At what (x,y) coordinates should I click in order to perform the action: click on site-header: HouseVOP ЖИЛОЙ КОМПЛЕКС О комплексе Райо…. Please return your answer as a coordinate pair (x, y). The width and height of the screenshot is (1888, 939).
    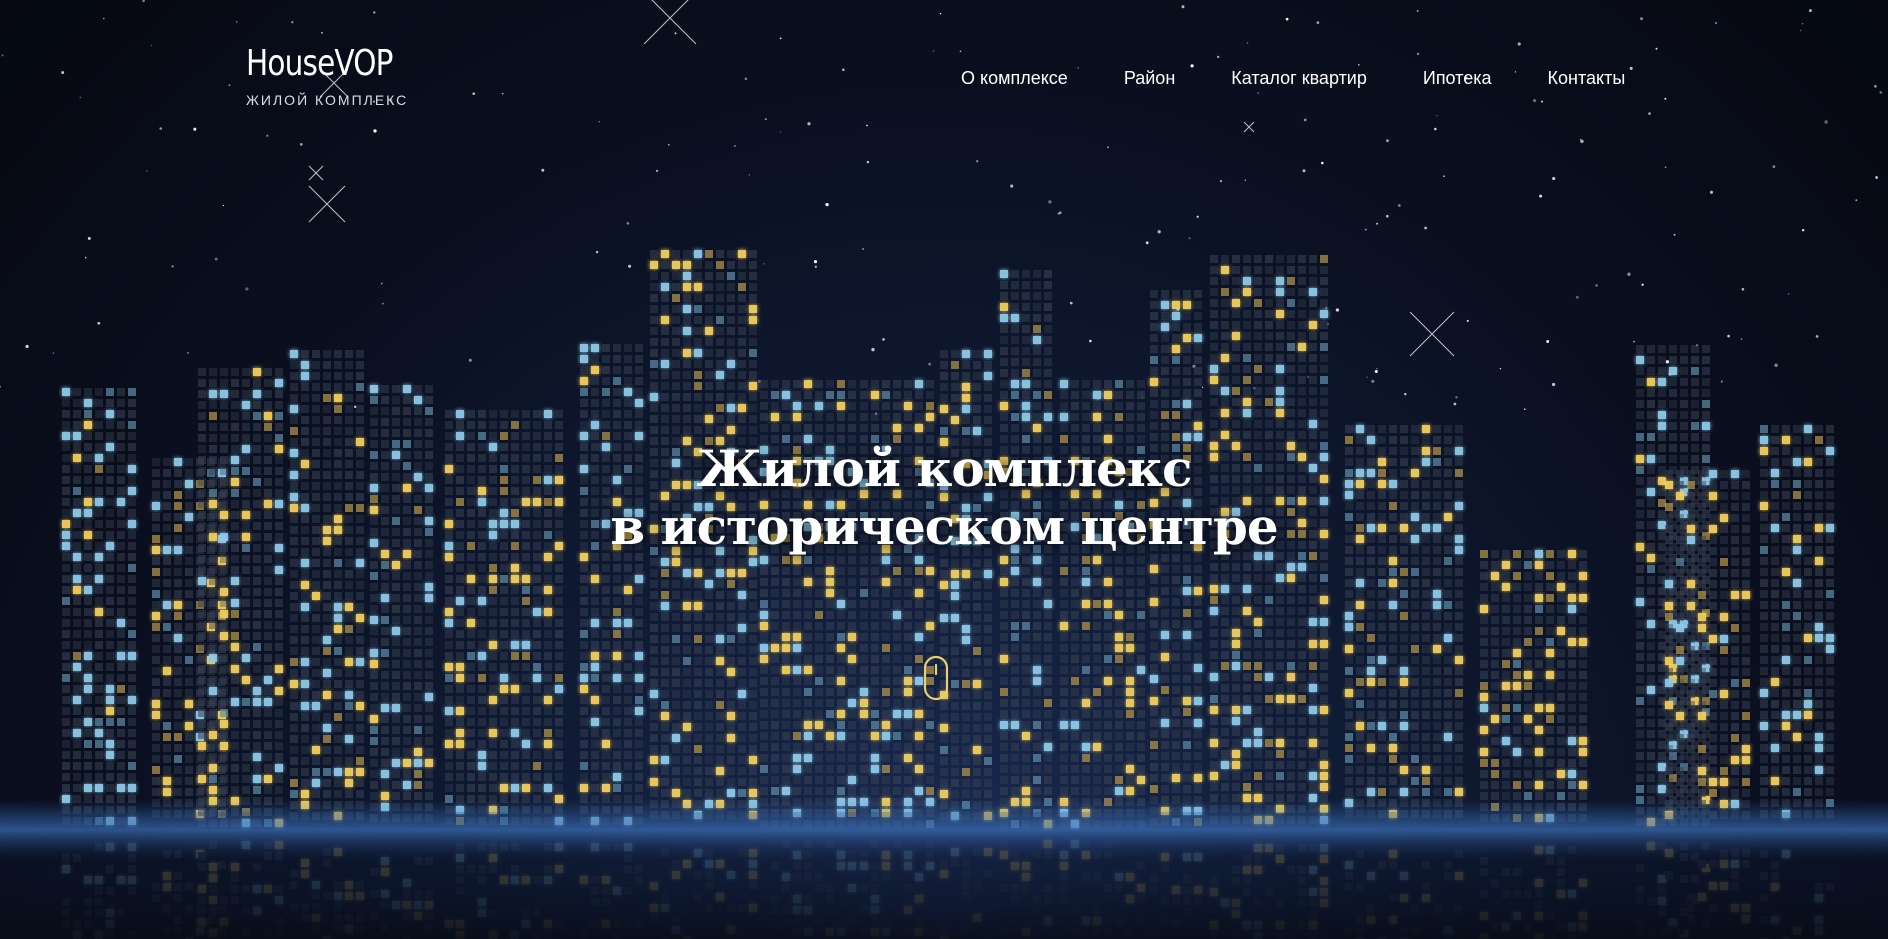
    Looking at the image, I should click on (944, 65).